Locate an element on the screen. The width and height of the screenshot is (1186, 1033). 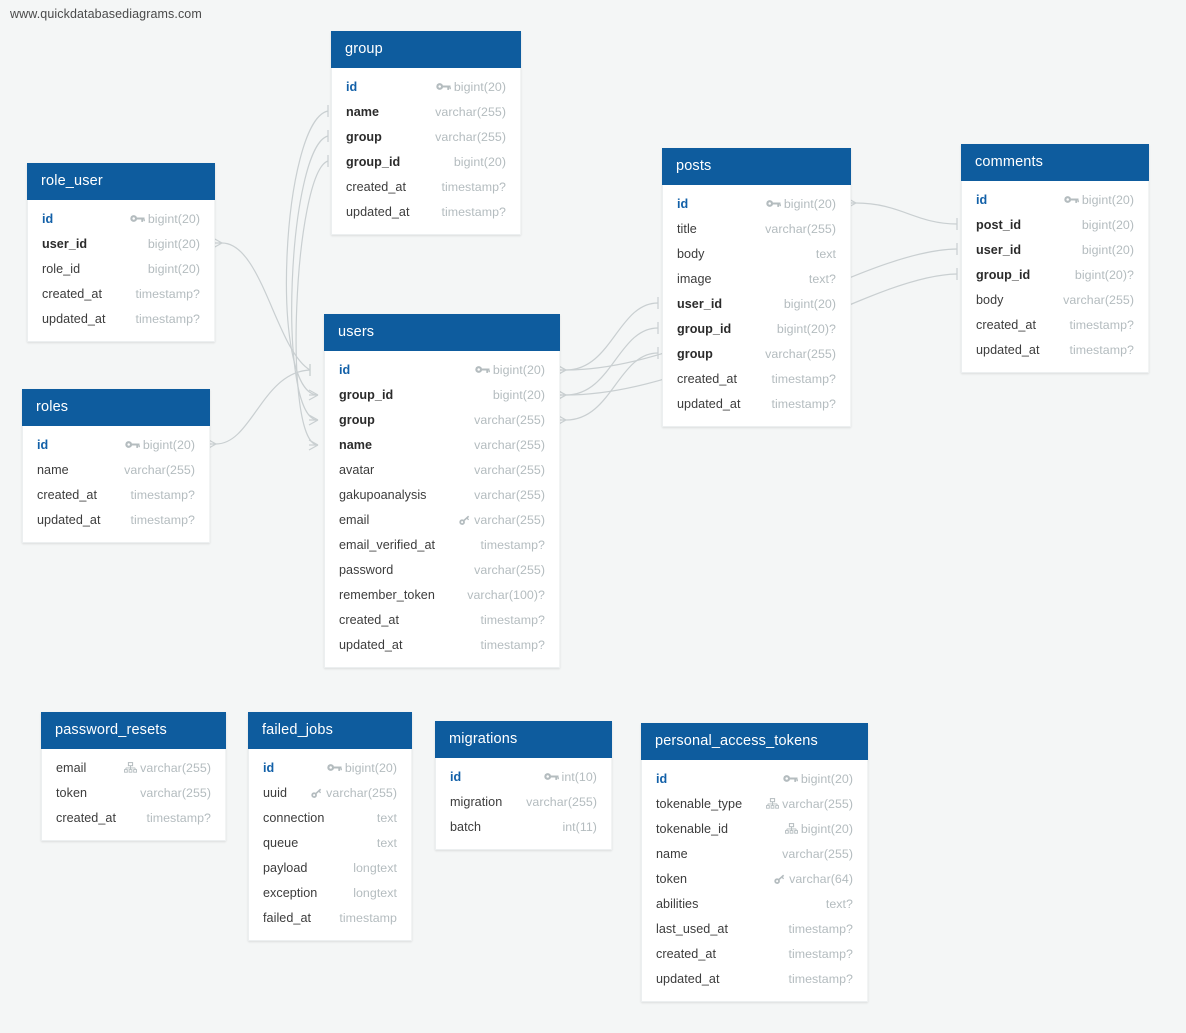
field-row: abilities text? is located at coordinates (754, 903).